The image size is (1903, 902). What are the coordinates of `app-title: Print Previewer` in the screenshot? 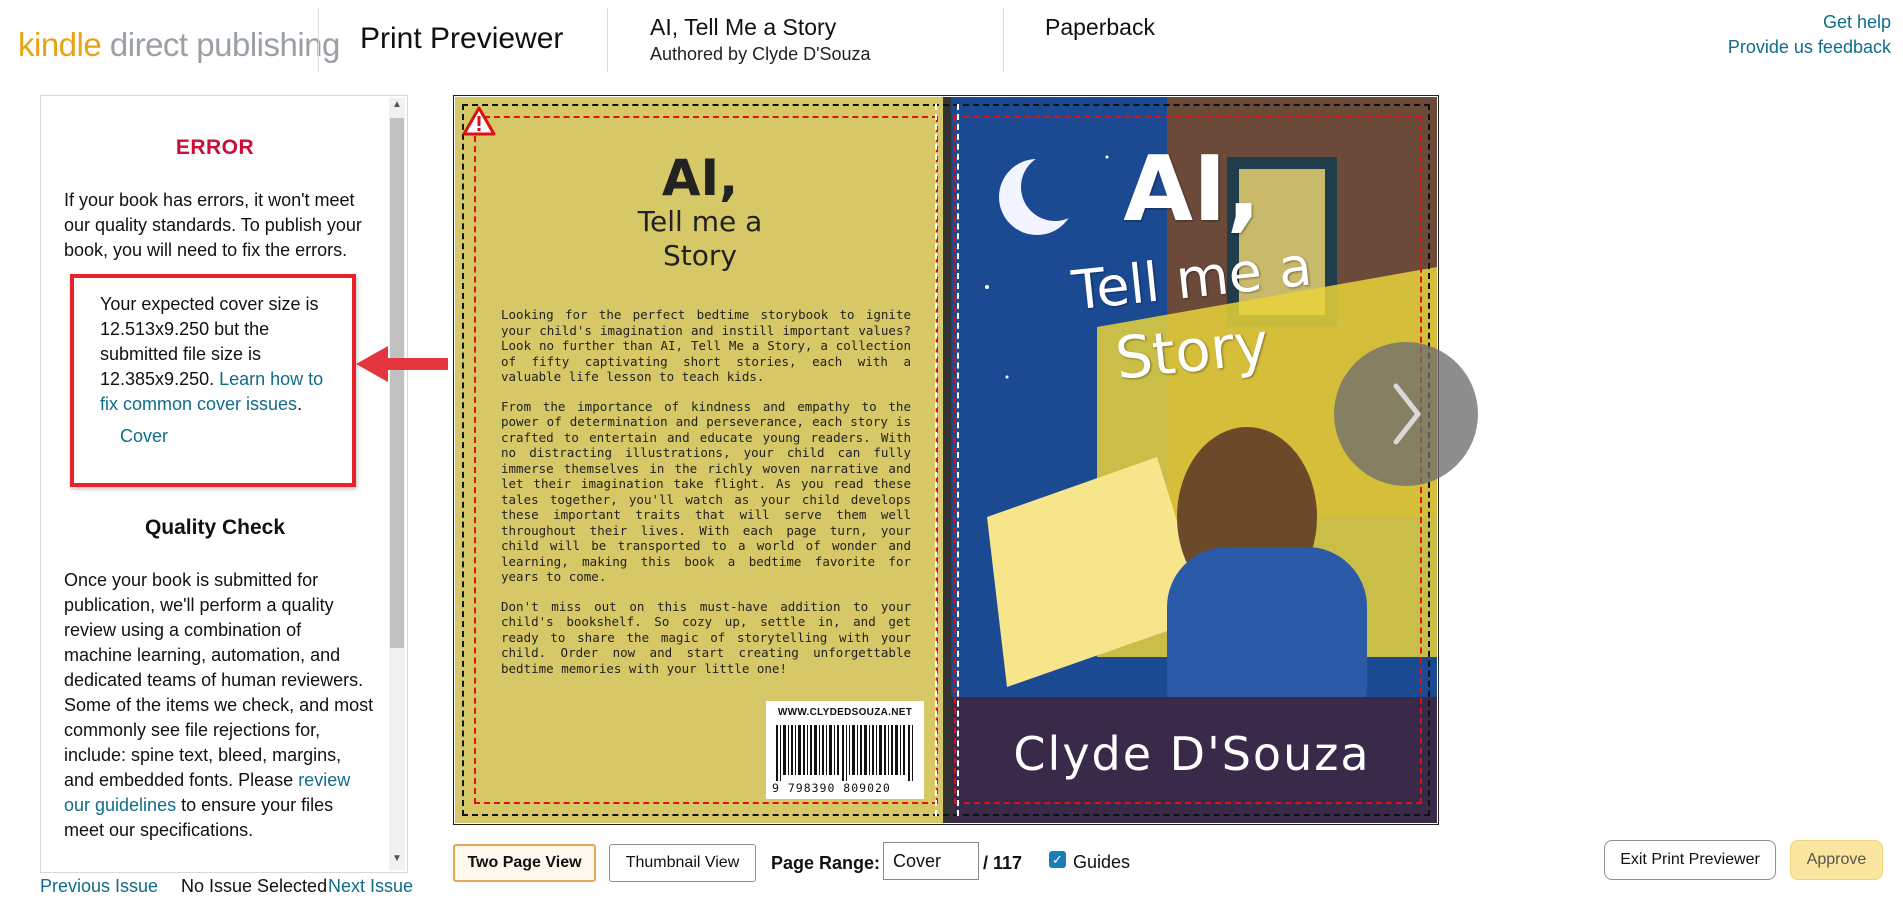 It's located at (462, 38).